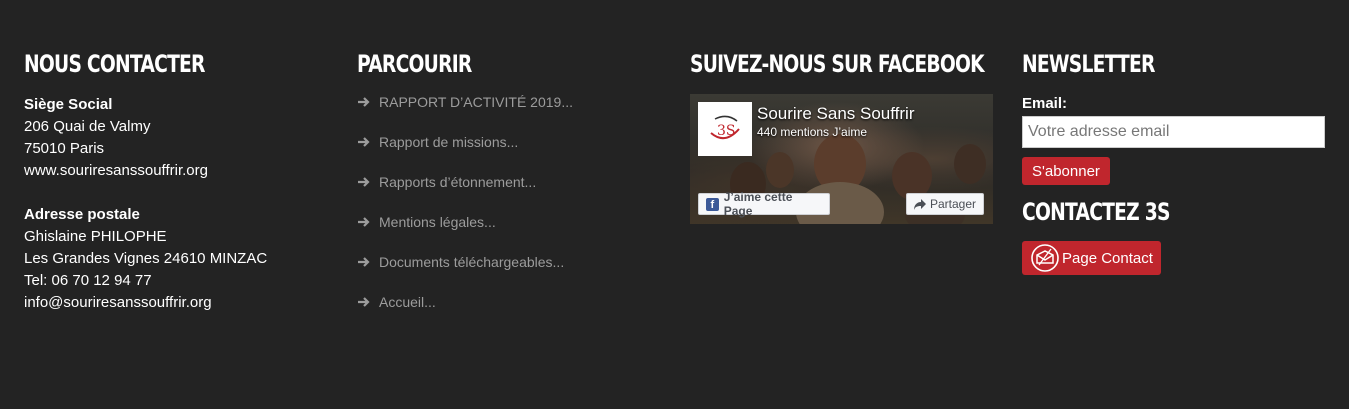 Image resolution: width=1349 pixels, height=409 pixels. I want to click on postal-name: Ghislaine PHILOPHE, so click(95, 236).